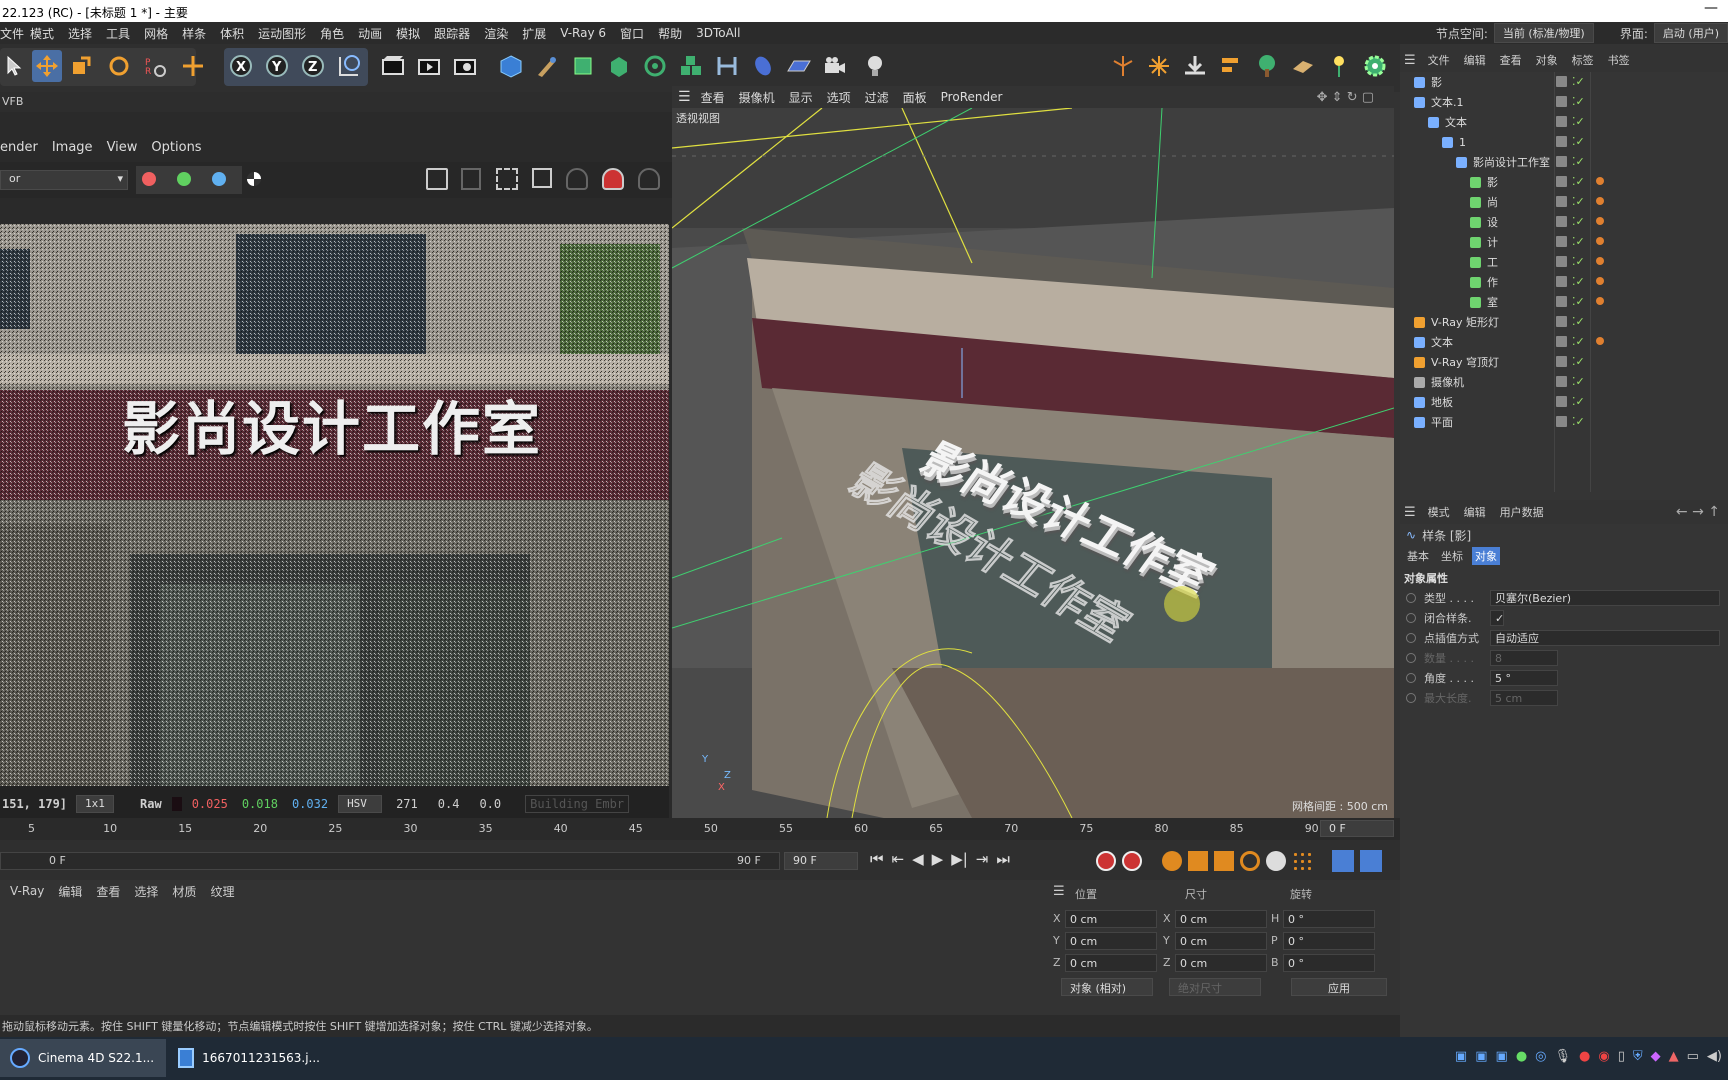 Image resolution: width=1728 pixels, height=1080 pixels. I want to click on objmgr-menu-item: 标签, so click(1583, 60).